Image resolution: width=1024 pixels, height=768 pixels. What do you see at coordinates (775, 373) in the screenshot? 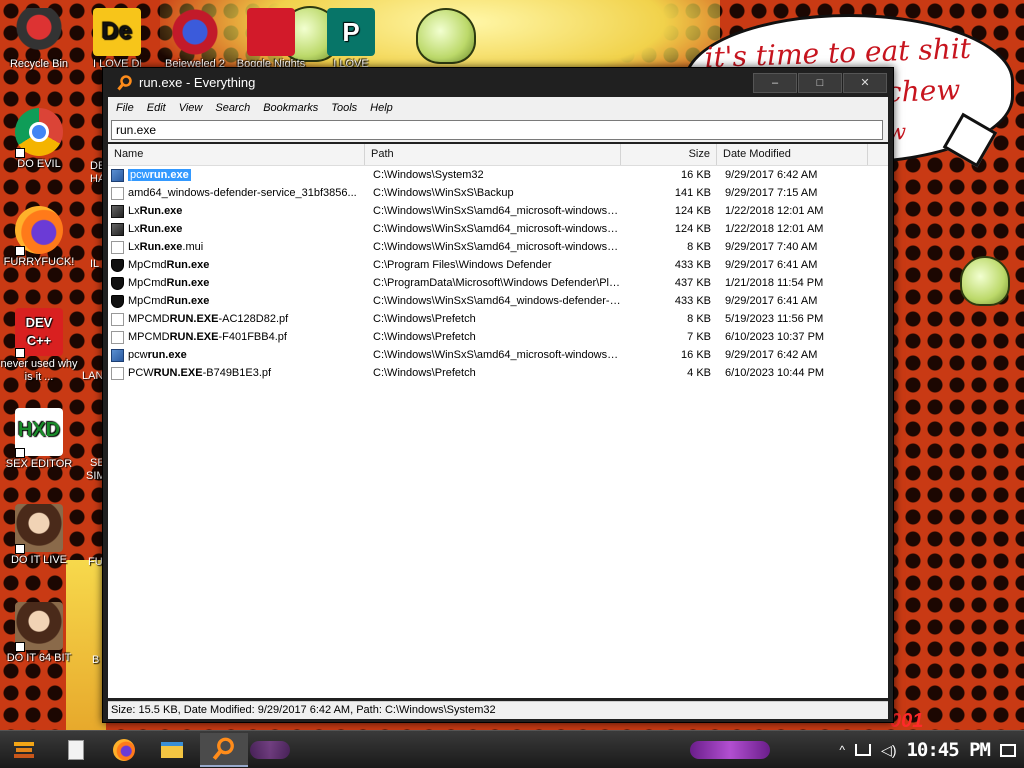
I see `cell-date: 6/10/2023 10:44 PM` at bounding box center [775, 373].